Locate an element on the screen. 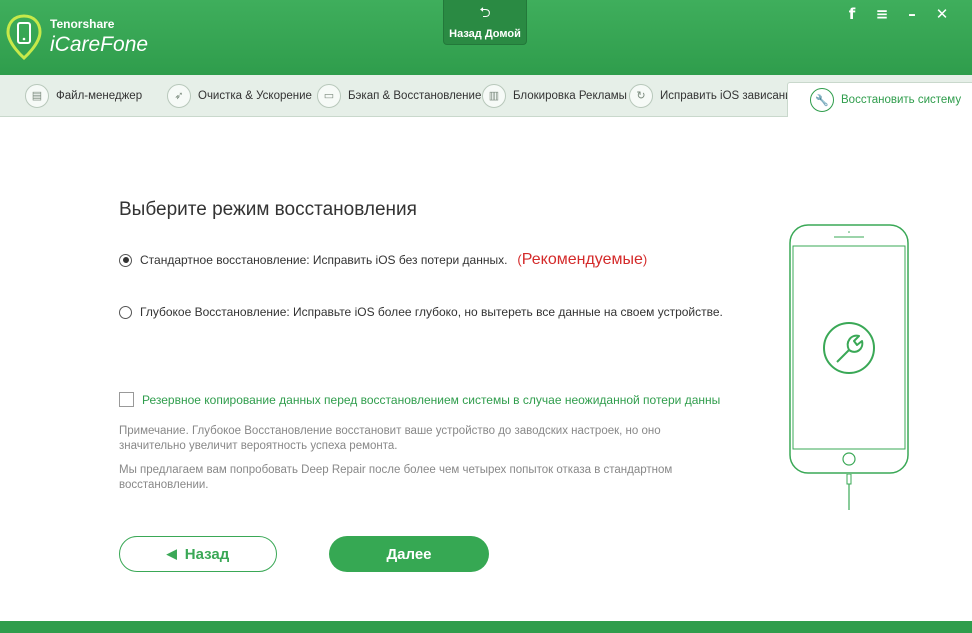 The image size is (972, 633). window-controls: f ≡ – ✕ is located at coordinates (897, 14).